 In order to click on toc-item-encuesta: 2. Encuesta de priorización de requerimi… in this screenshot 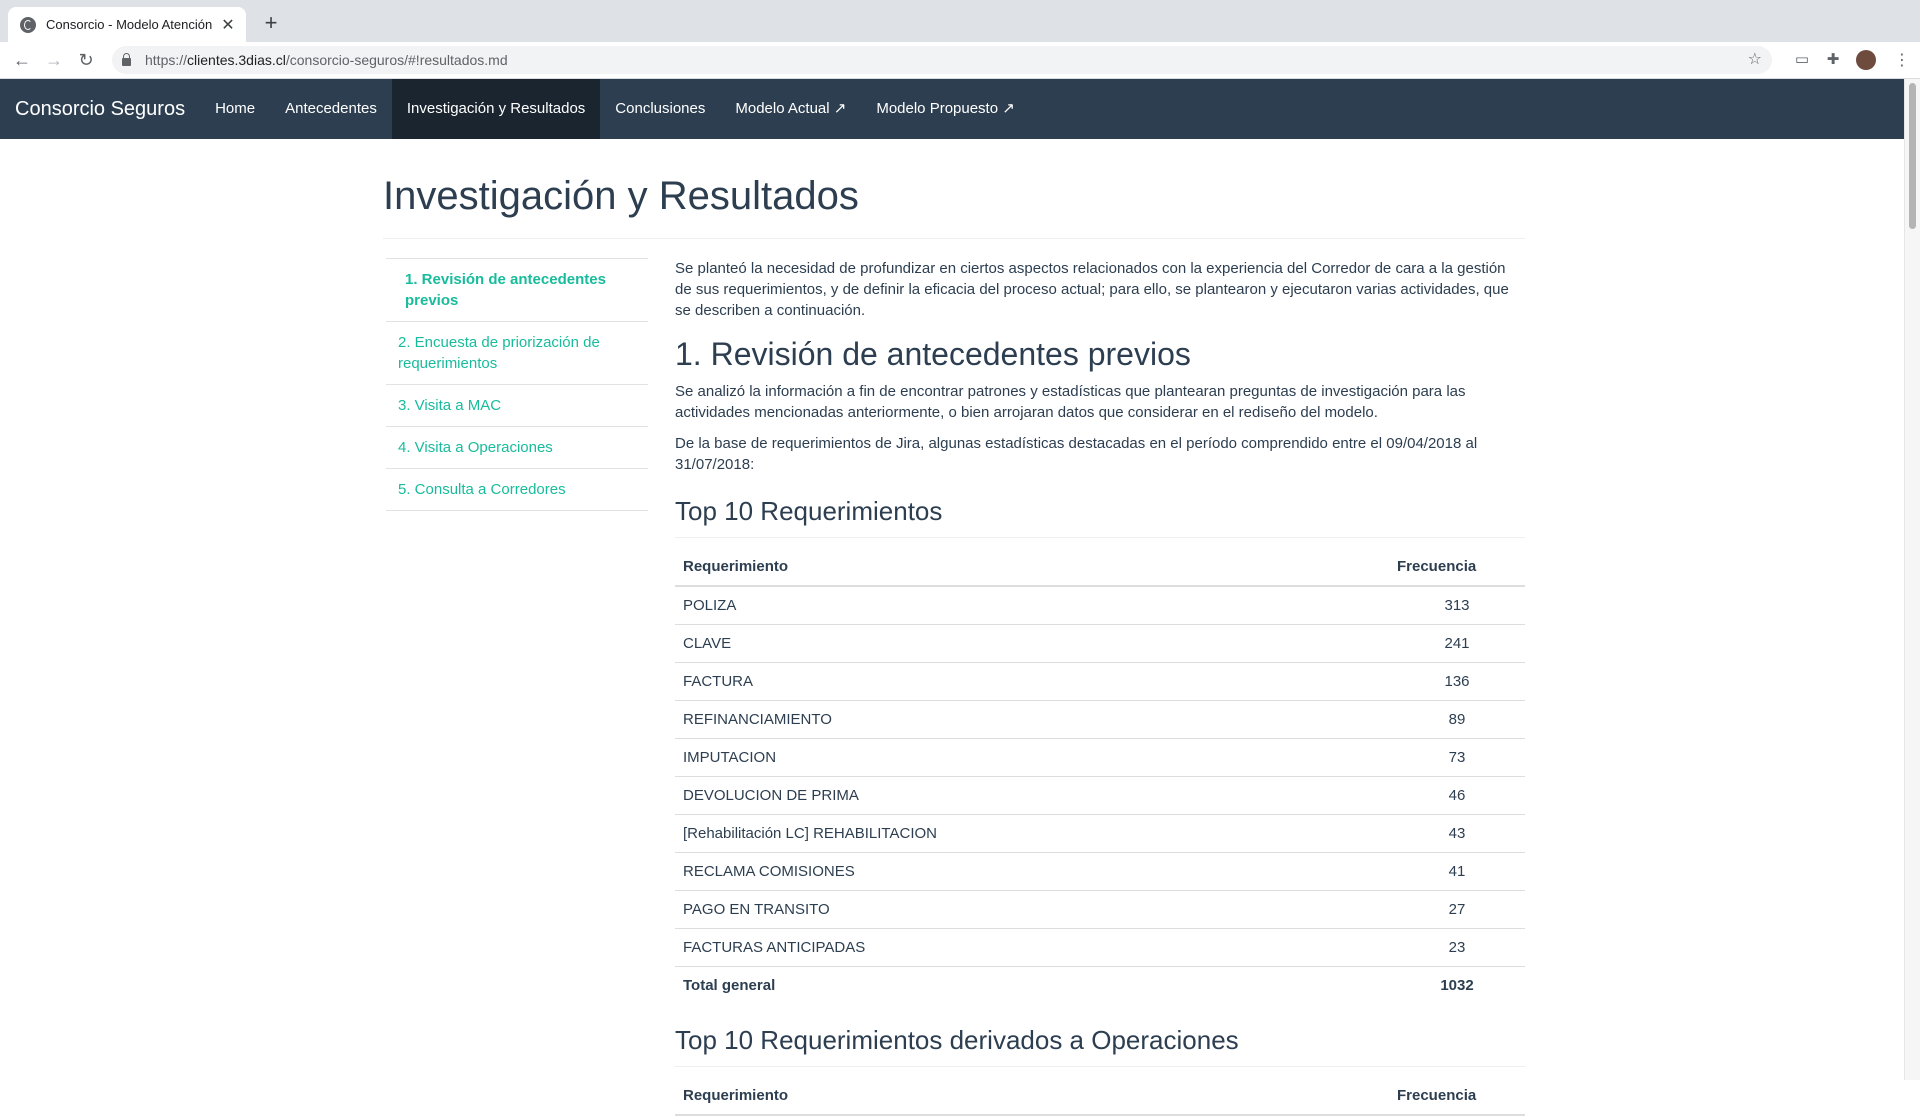, I will do `click(517, 353)`.